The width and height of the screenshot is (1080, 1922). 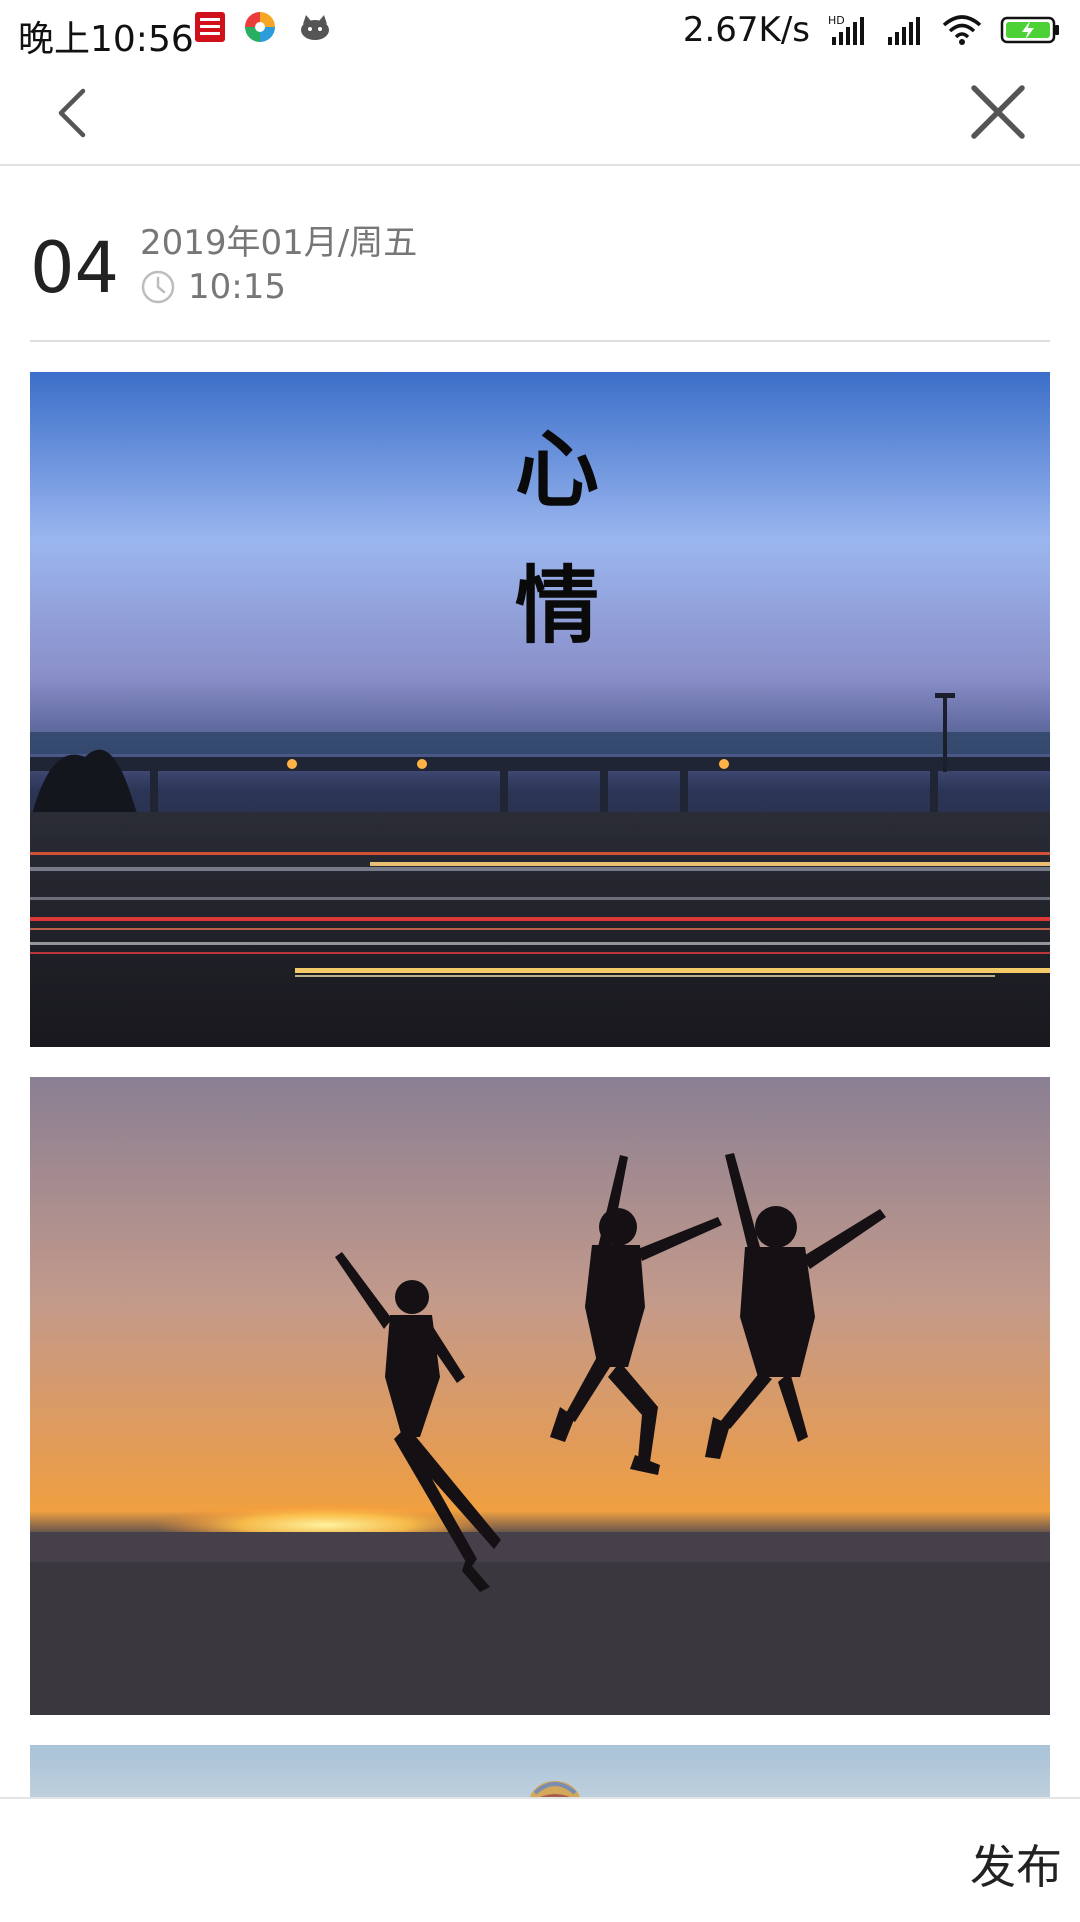 I want to click on hd-signal-icon: HD, so click(x=846, y=29).